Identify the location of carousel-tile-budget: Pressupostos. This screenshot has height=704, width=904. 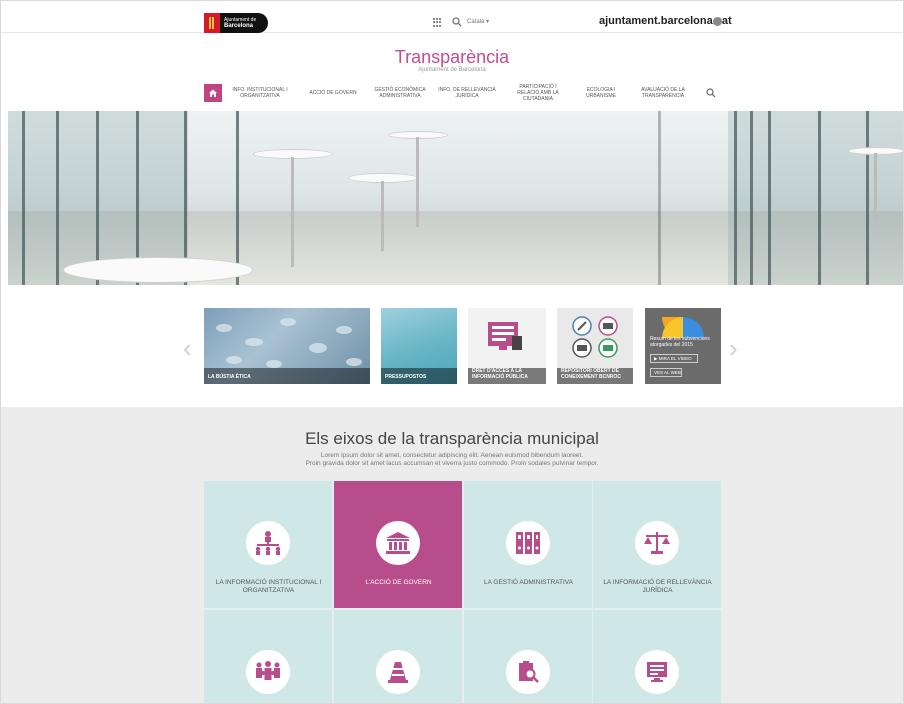
(419, 346).